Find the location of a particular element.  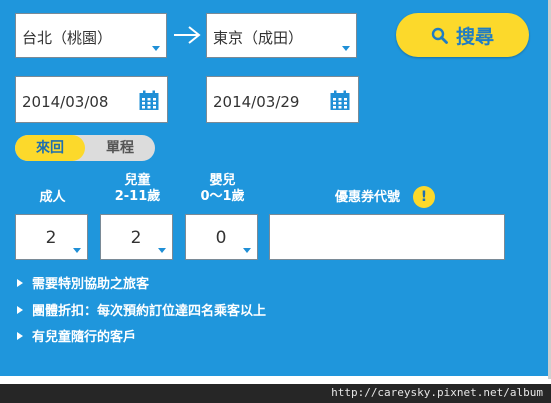

one-way-option: 單程 is located at coordinates (120, 148).